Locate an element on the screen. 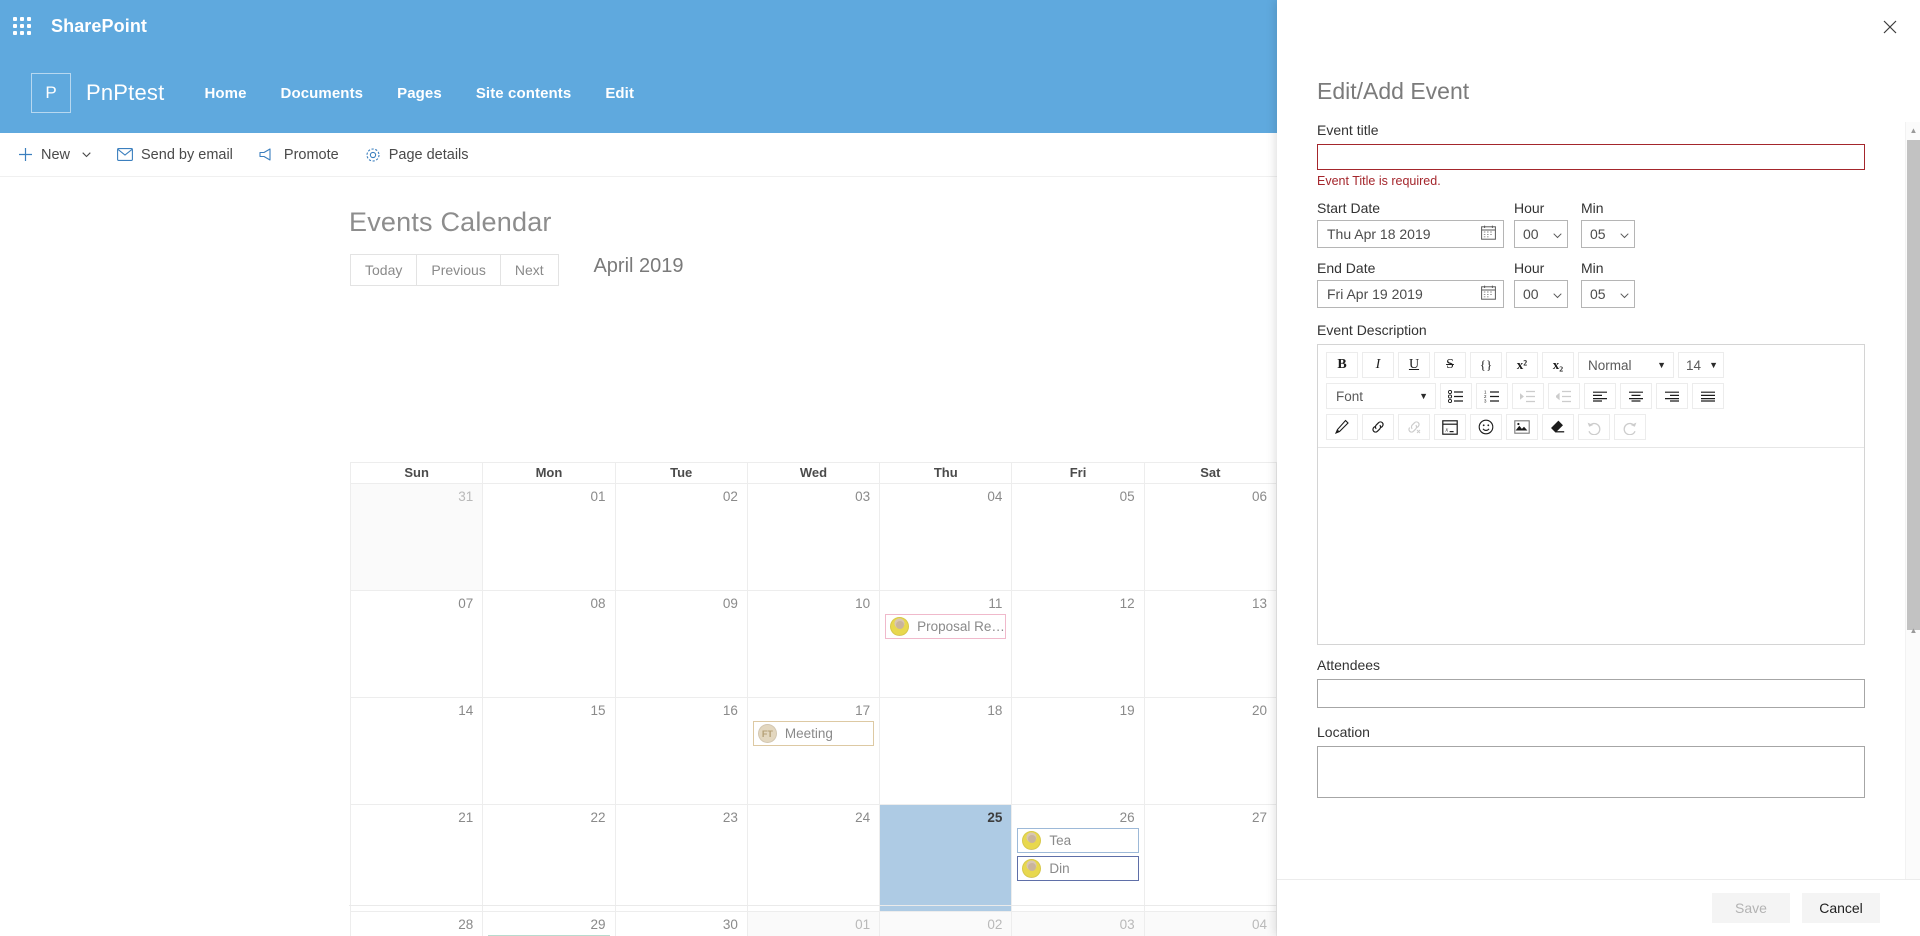  calendar-day-cell: 21 is located at coordinates (416, 858).